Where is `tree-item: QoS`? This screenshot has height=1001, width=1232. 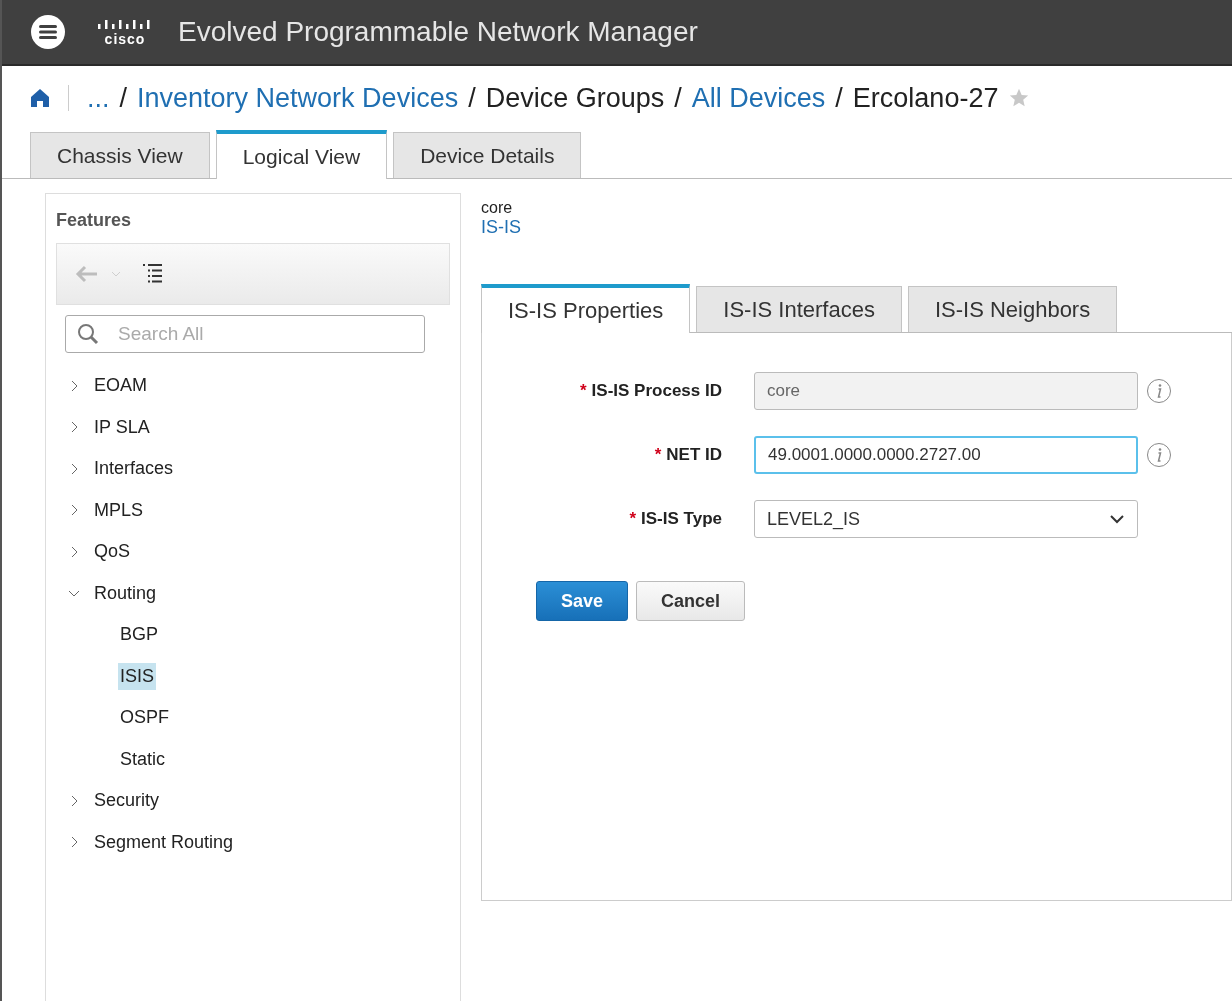 tree-item: QoS is located at coordinates (112, 552).